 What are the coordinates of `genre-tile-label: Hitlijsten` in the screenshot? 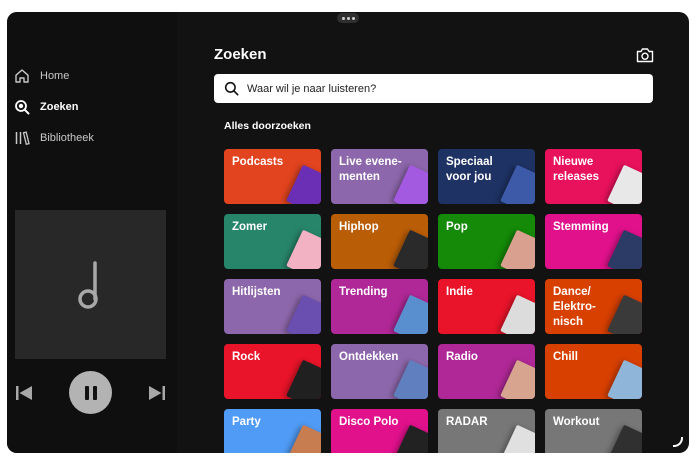 It's located at (256, 292).